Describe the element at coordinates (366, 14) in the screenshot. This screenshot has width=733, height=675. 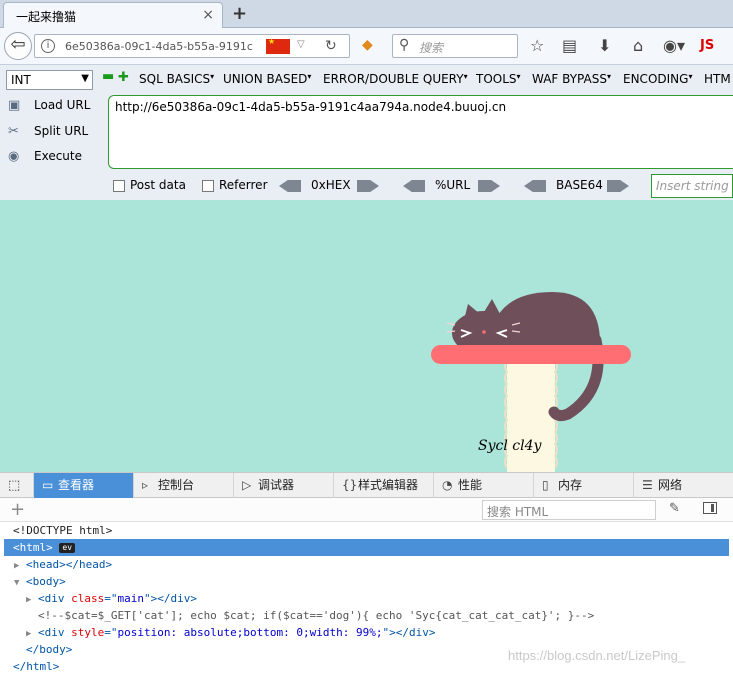
I see `tab-strip: 一起来撸猫 × +` at that location.